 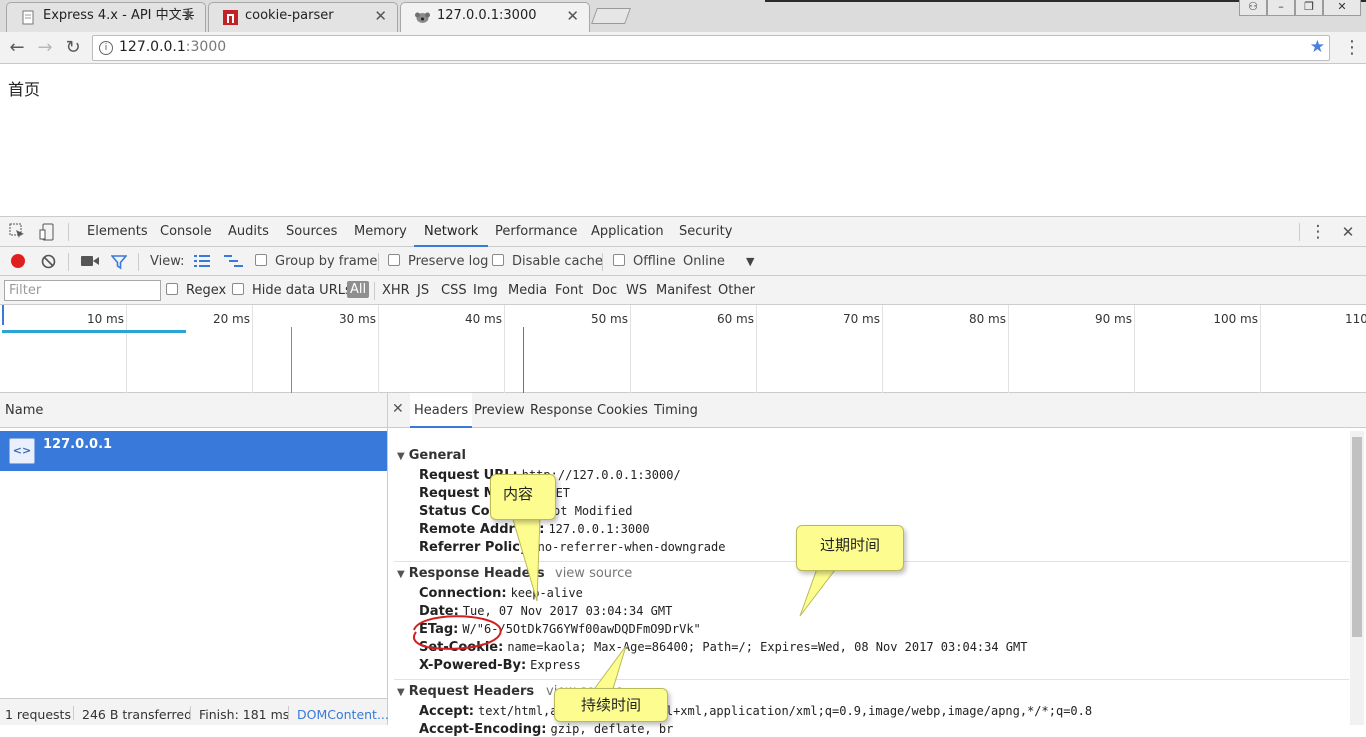 What do you see at coordinates (498, 260) in the screenshot?
I see `disable-cache-checkbox` at bounding box center [498, 260].